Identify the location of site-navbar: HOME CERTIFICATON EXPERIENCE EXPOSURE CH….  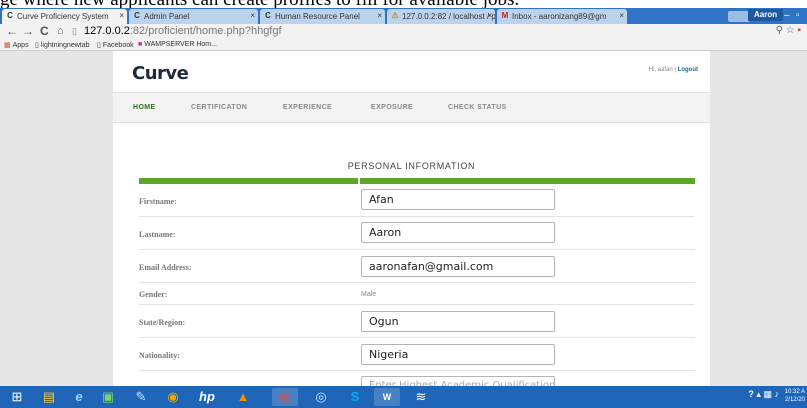
(411, 107).